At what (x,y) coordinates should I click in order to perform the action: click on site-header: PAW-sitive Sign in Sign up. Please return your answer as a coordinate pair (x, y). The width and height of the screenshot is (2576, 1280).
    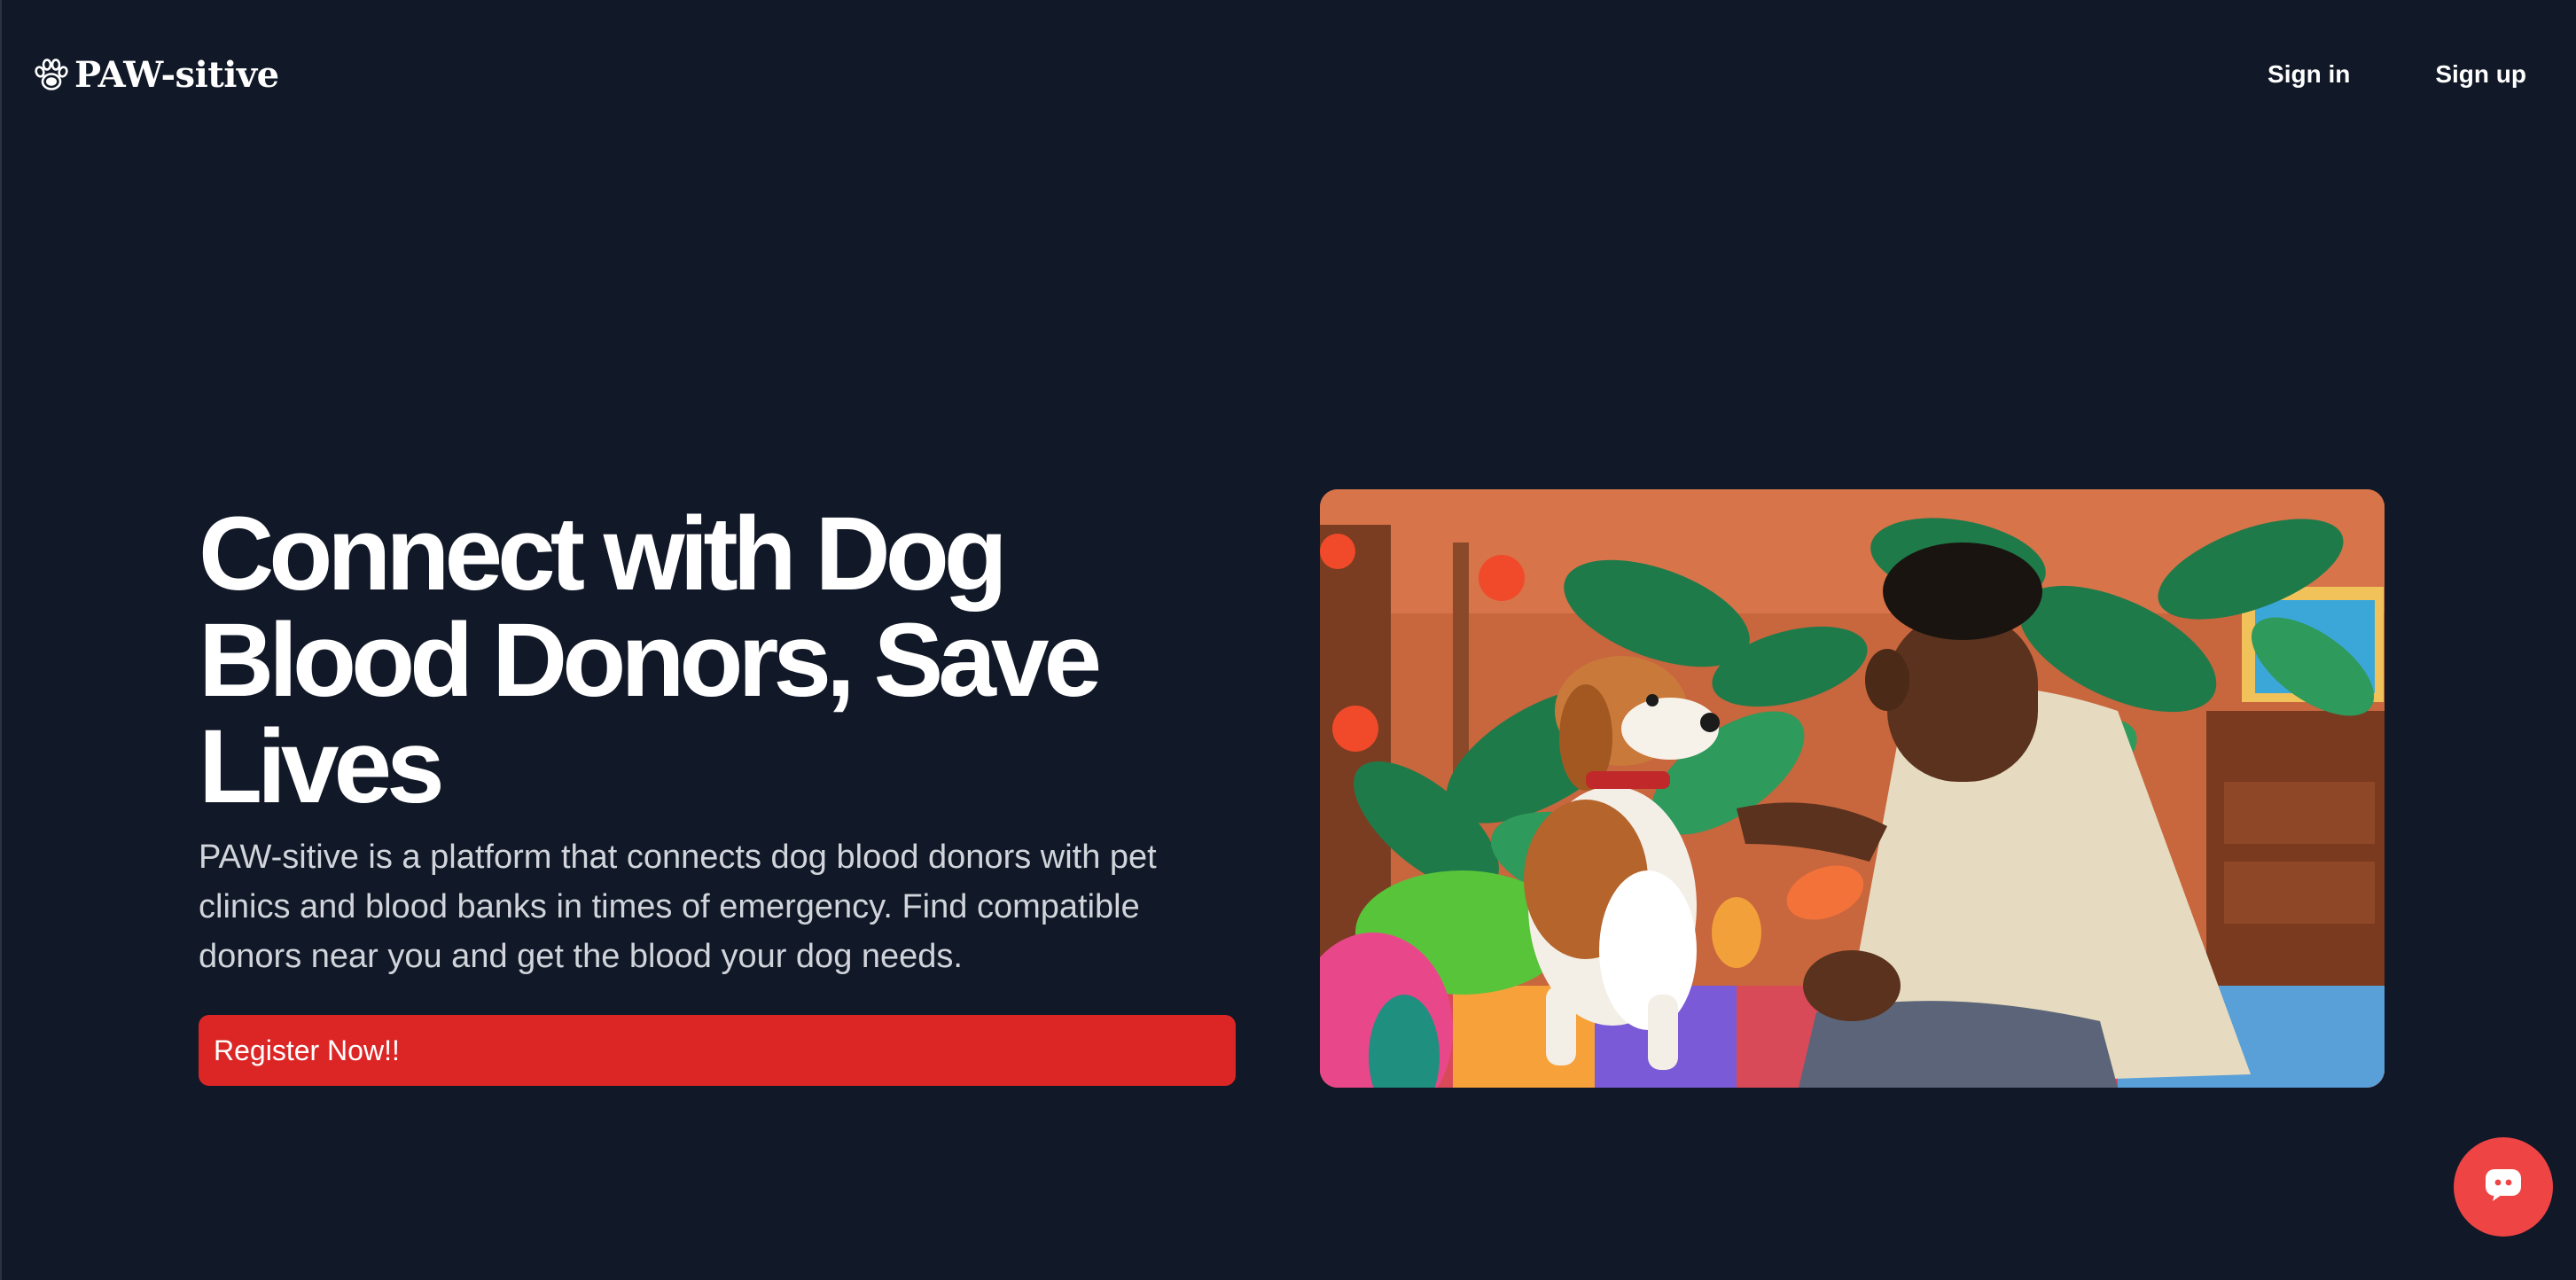
    Looking at the image, I should click on (1289, 75).